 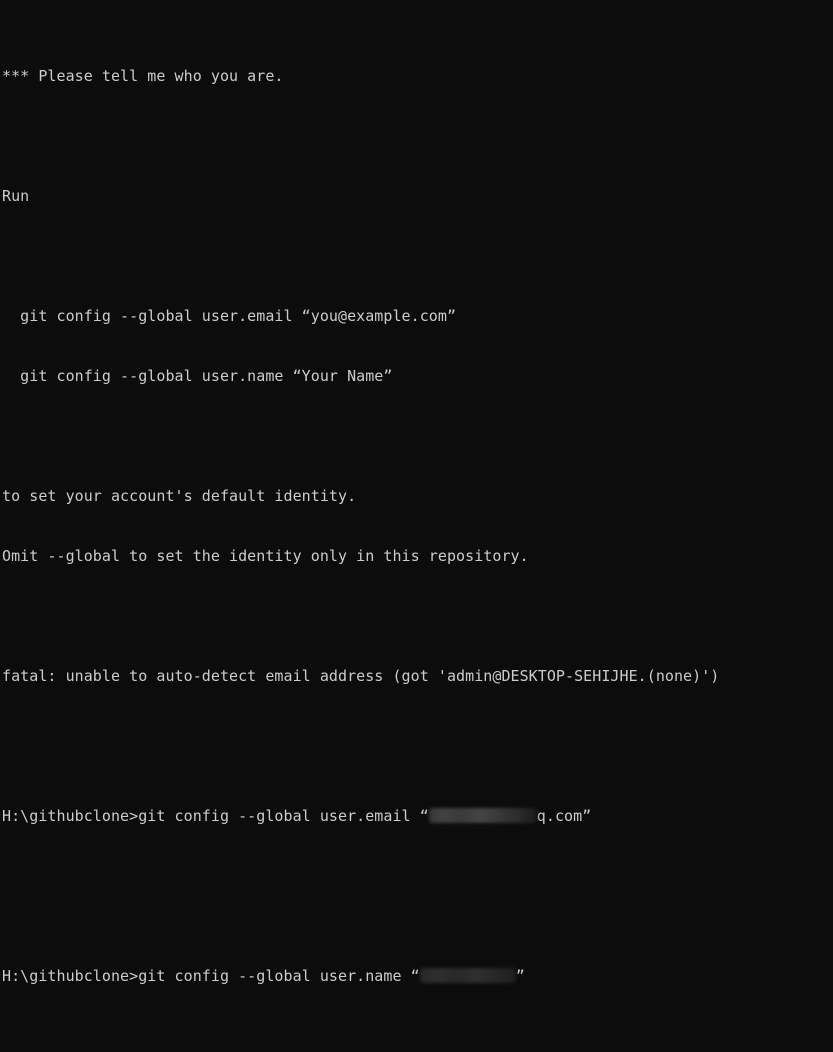 I want to click on terminal-line: to set your account's default identity., so click(x=417, y=496).